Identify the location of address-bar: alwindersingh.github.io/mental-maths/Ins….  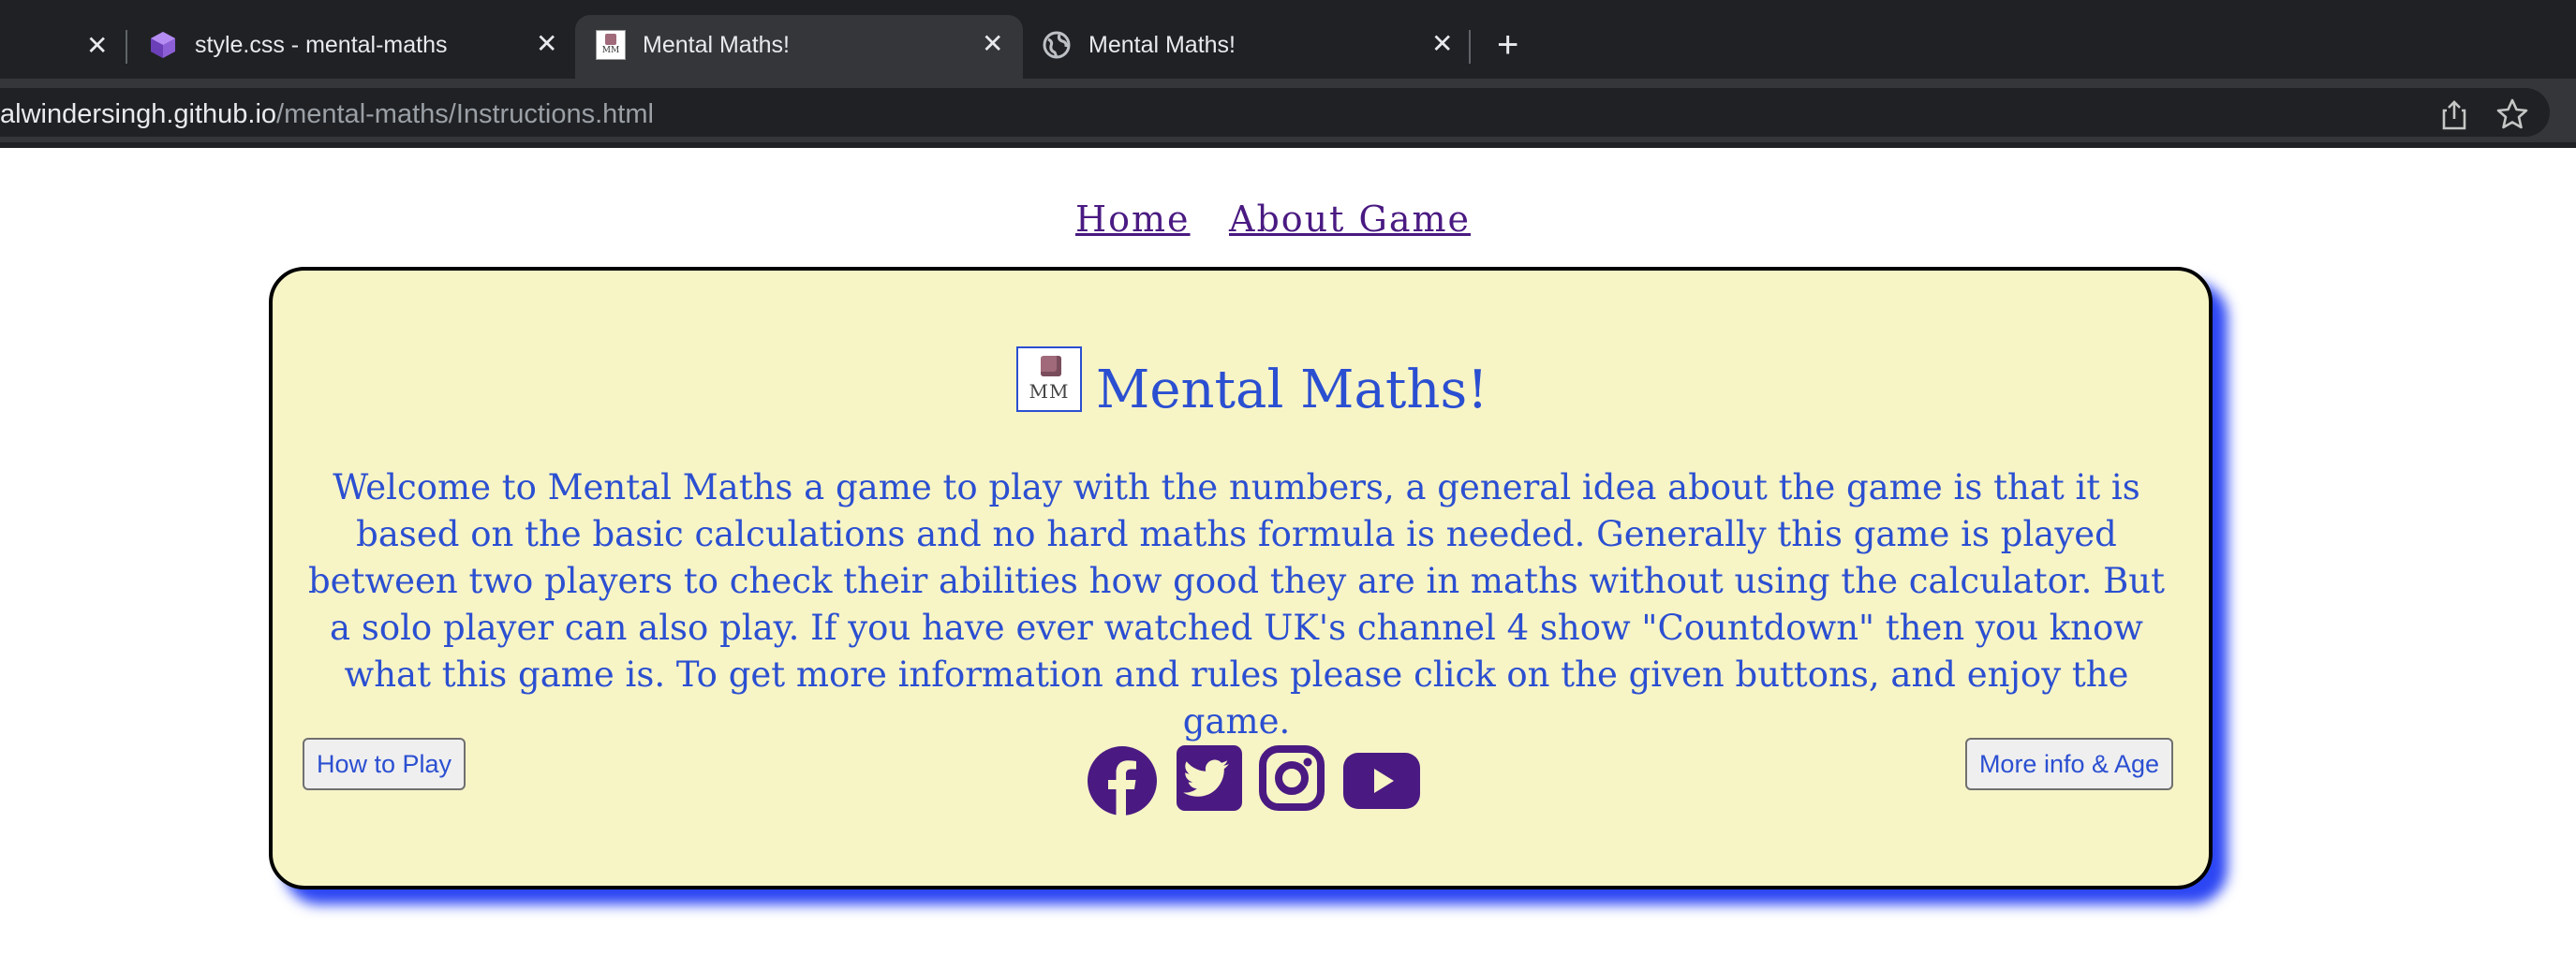
(1275, 112).